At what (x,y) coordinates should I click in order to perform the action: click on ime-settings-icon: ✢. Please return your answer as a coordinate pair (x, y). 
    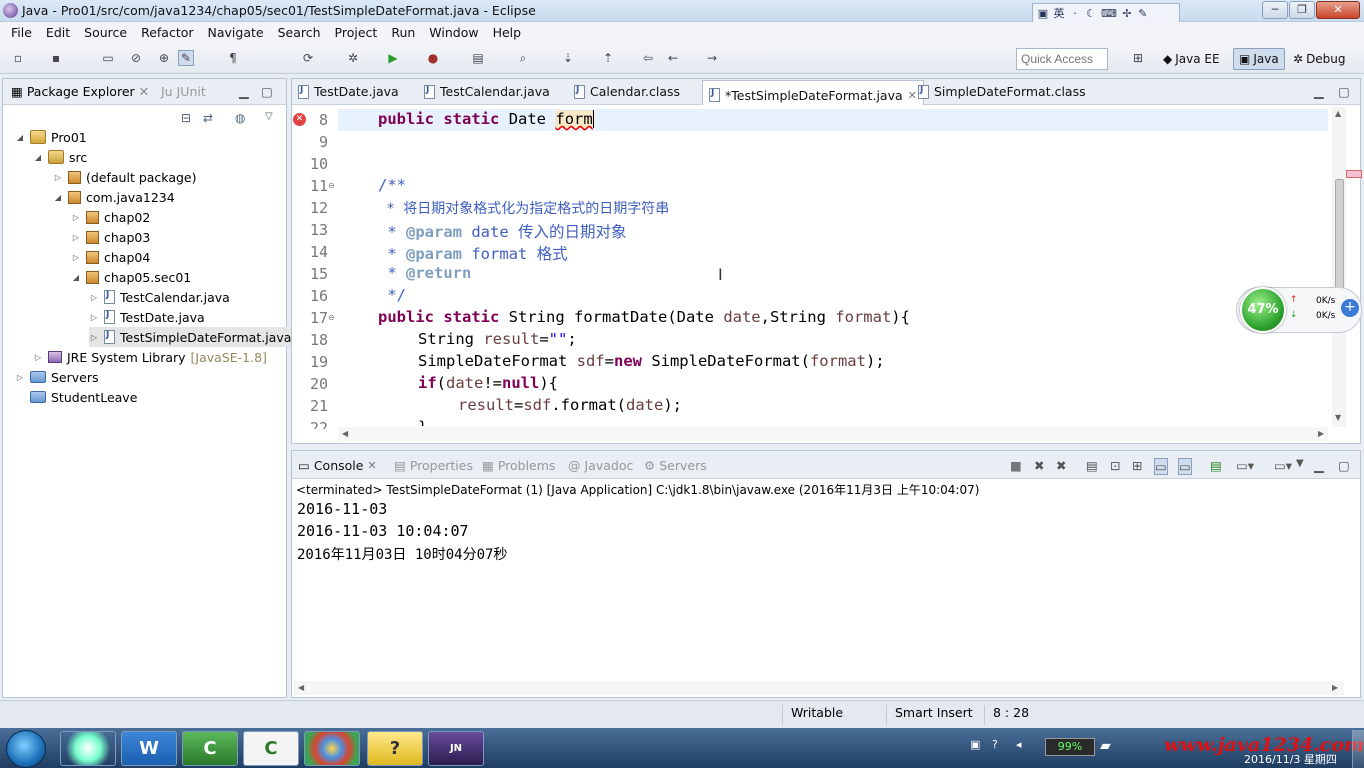
    Looking at the image, I should click on (1127, 13).